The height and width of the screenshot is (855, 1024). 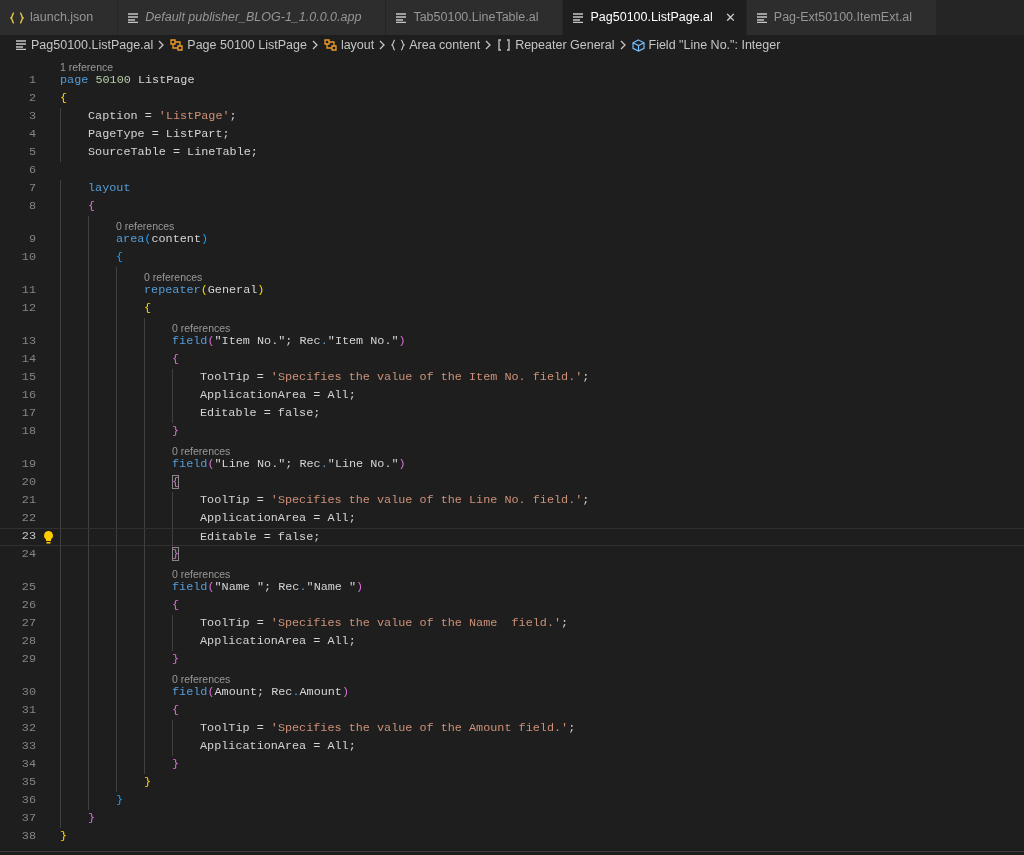 What do you see at coordinates (31, 99) in the screenshot?
I see `line-number: 2` at bounding box center [31, 99].